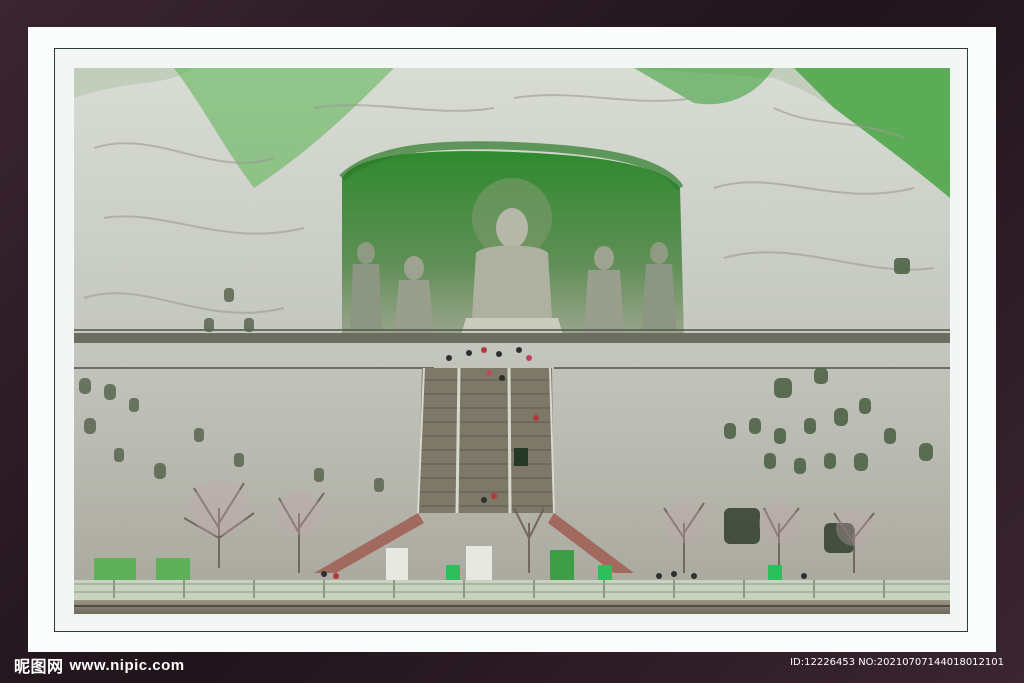 The width and height of the screenshot is (1024, 683). I want to click on nipic-watermark: 昵图网 www.nipic.com, so click(99, 666).